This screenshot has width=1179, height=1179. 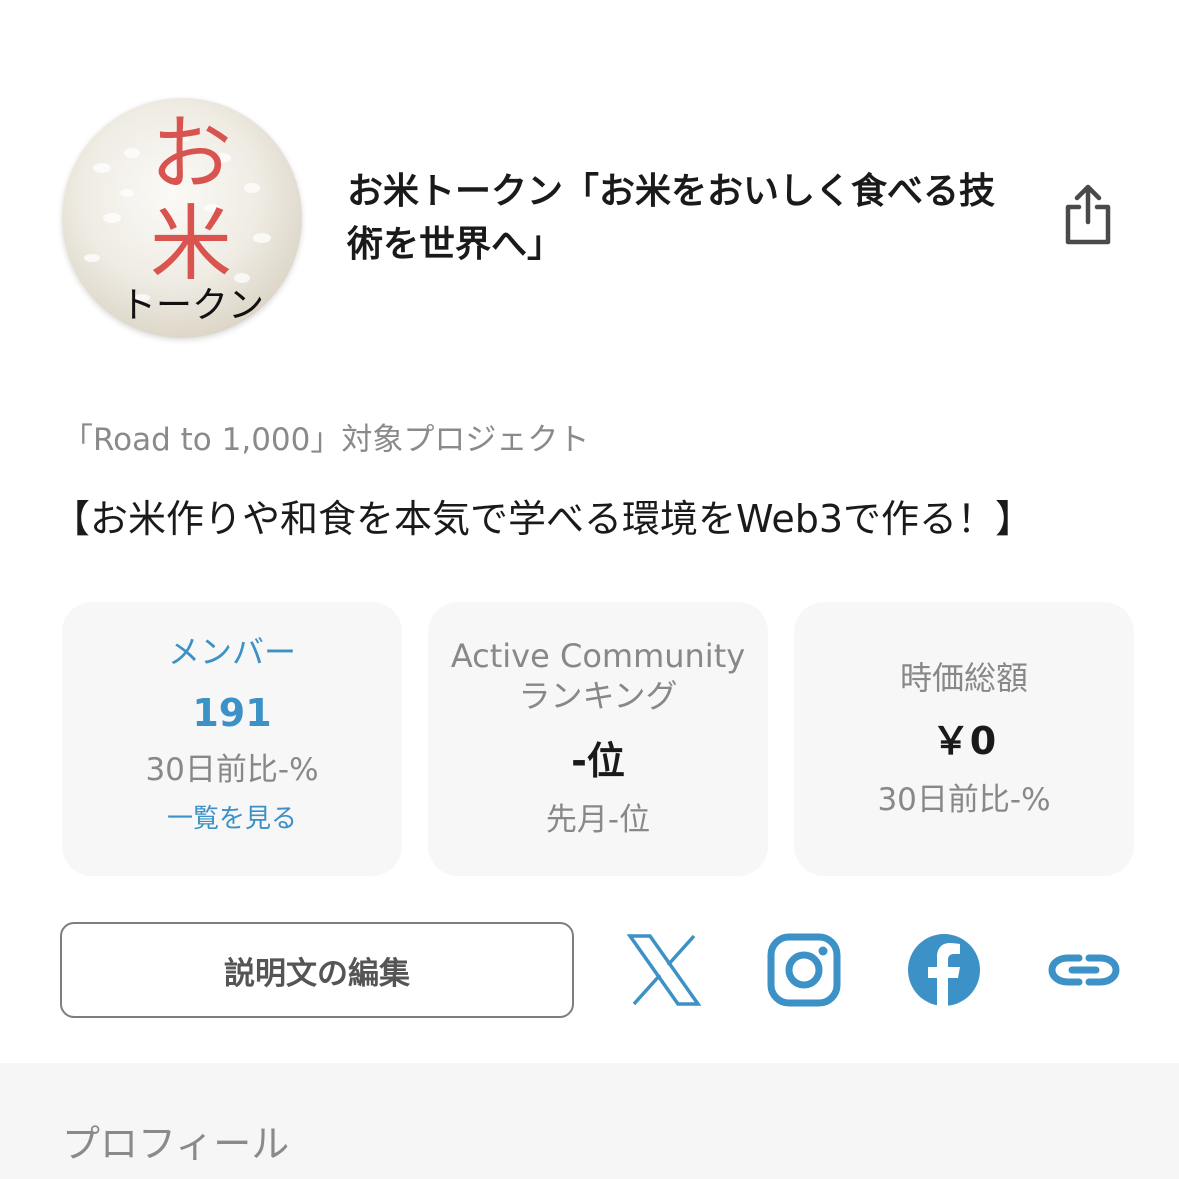 I want to click on facebook-icon, so click(x=944, y=970).